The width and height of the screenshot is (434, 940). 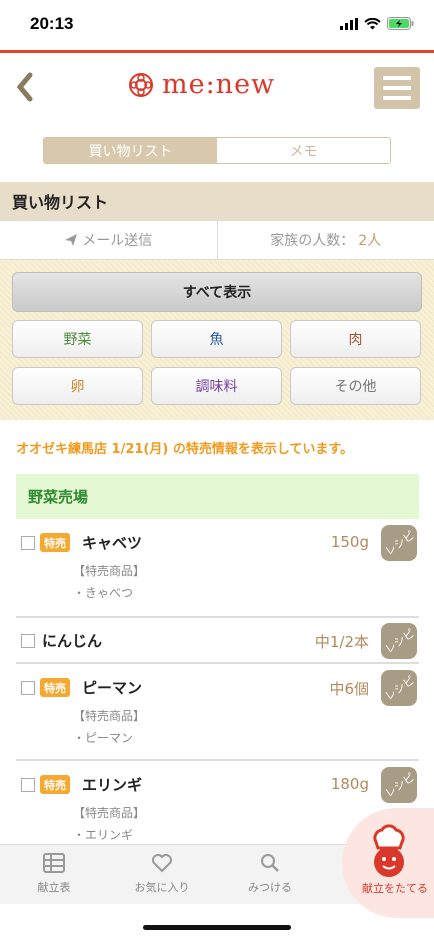 What do you see at coordinates (216, 386) in the screenshot?
I see `filter-seasoning: 調味料` at bounding box center [216, 386].